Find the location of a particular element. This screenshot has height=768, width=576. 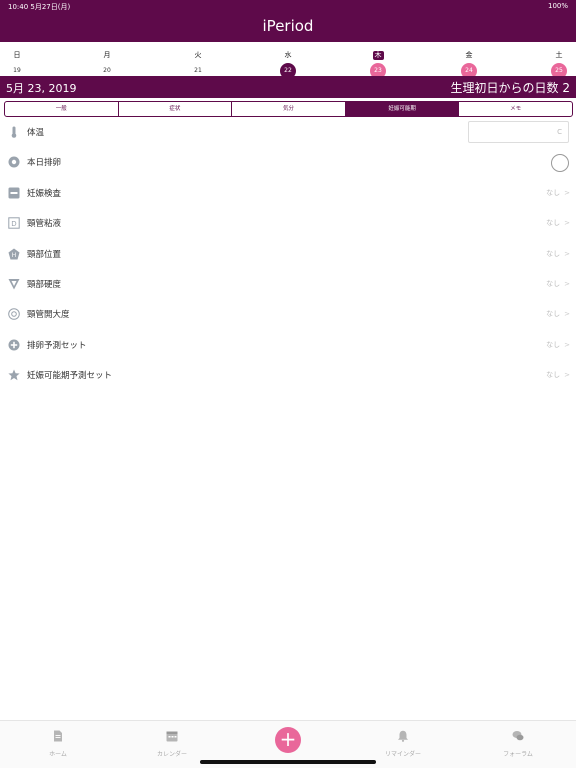

day-name-today: 木 is located at coordinates (378, 55).